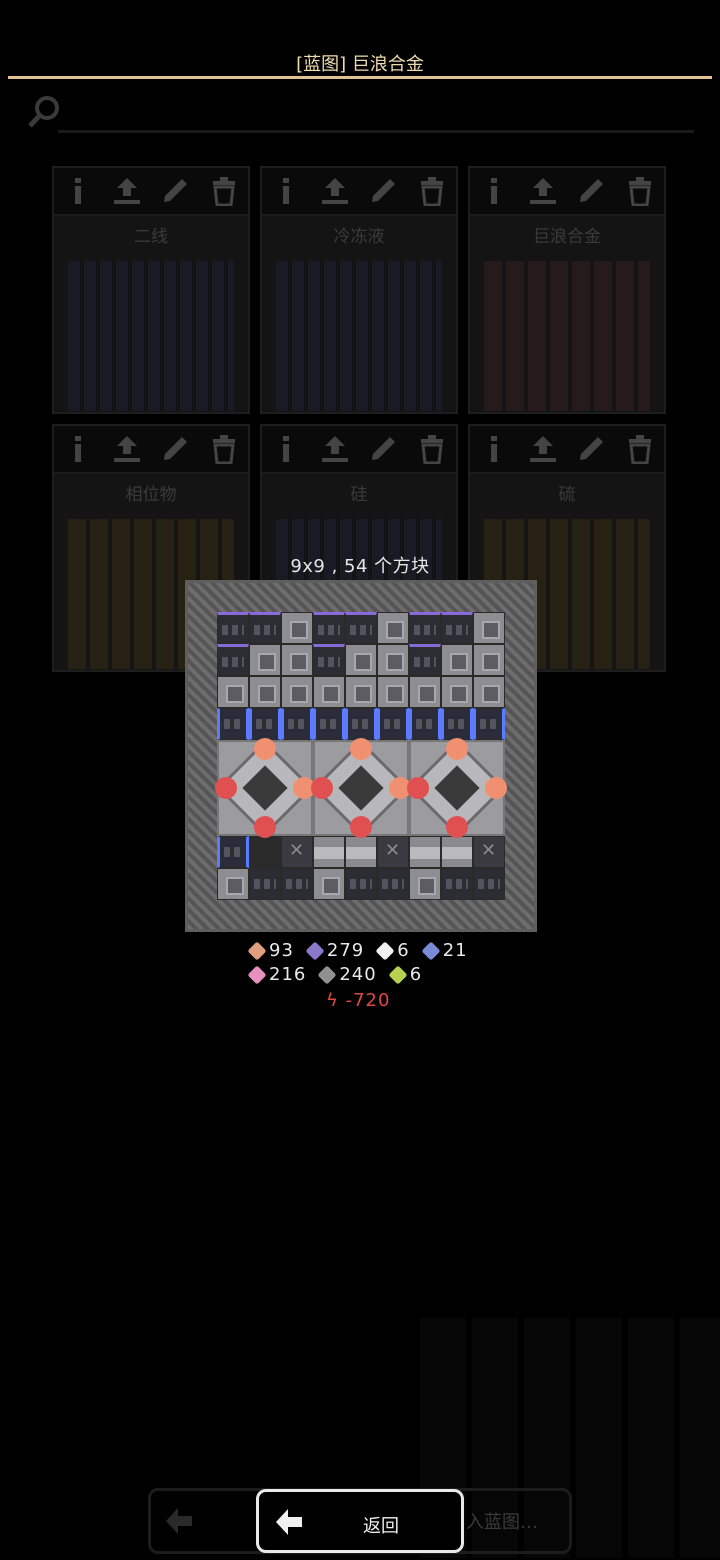 The image size is (720, 1560). I want to click on blueprint-name: 硅, so click(359, 495).